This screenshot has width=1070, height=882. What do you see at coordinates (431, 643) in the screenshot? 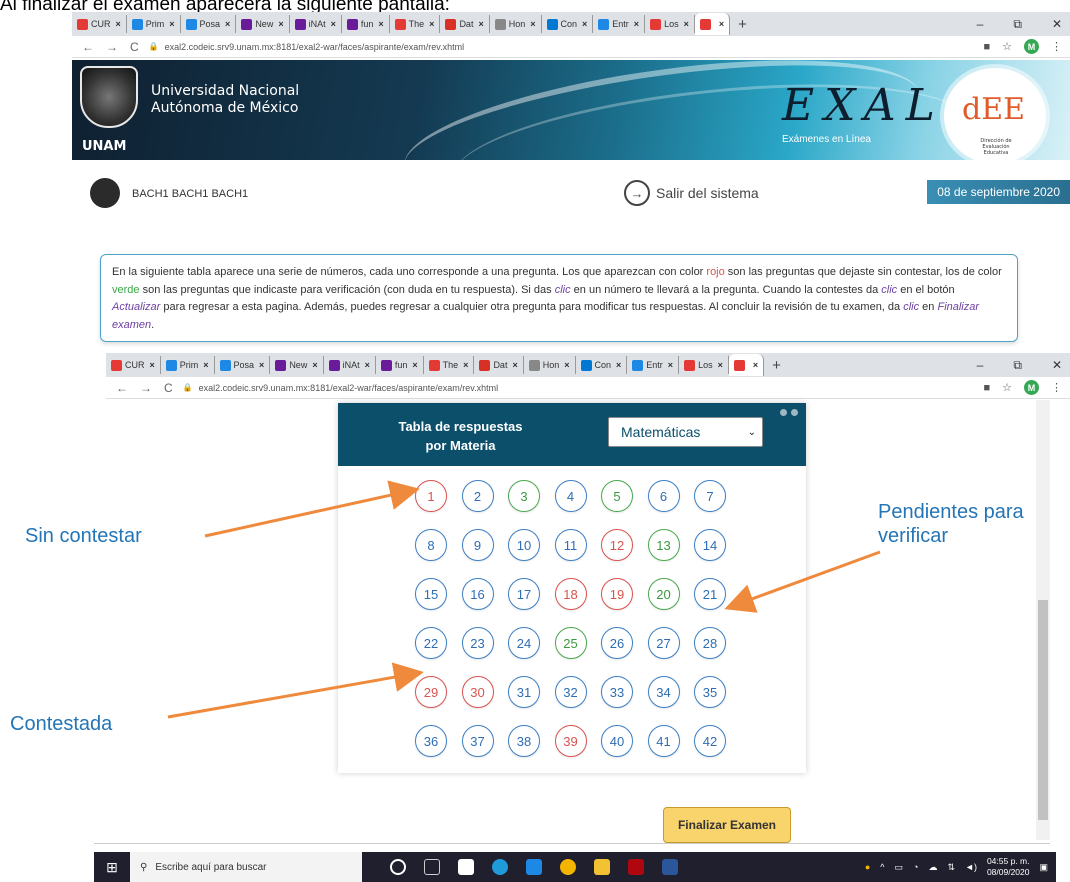
I see `question-button: 22` at bounding box center [431, 643].